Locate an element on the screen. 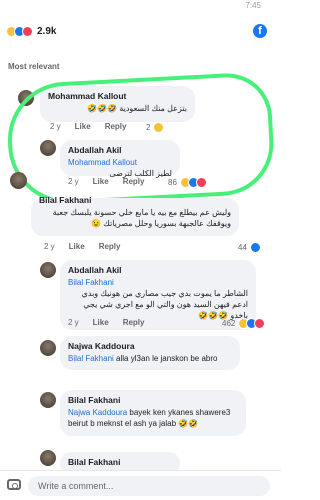  post-reactions: 2.9k is located at coordinates (31, 31).